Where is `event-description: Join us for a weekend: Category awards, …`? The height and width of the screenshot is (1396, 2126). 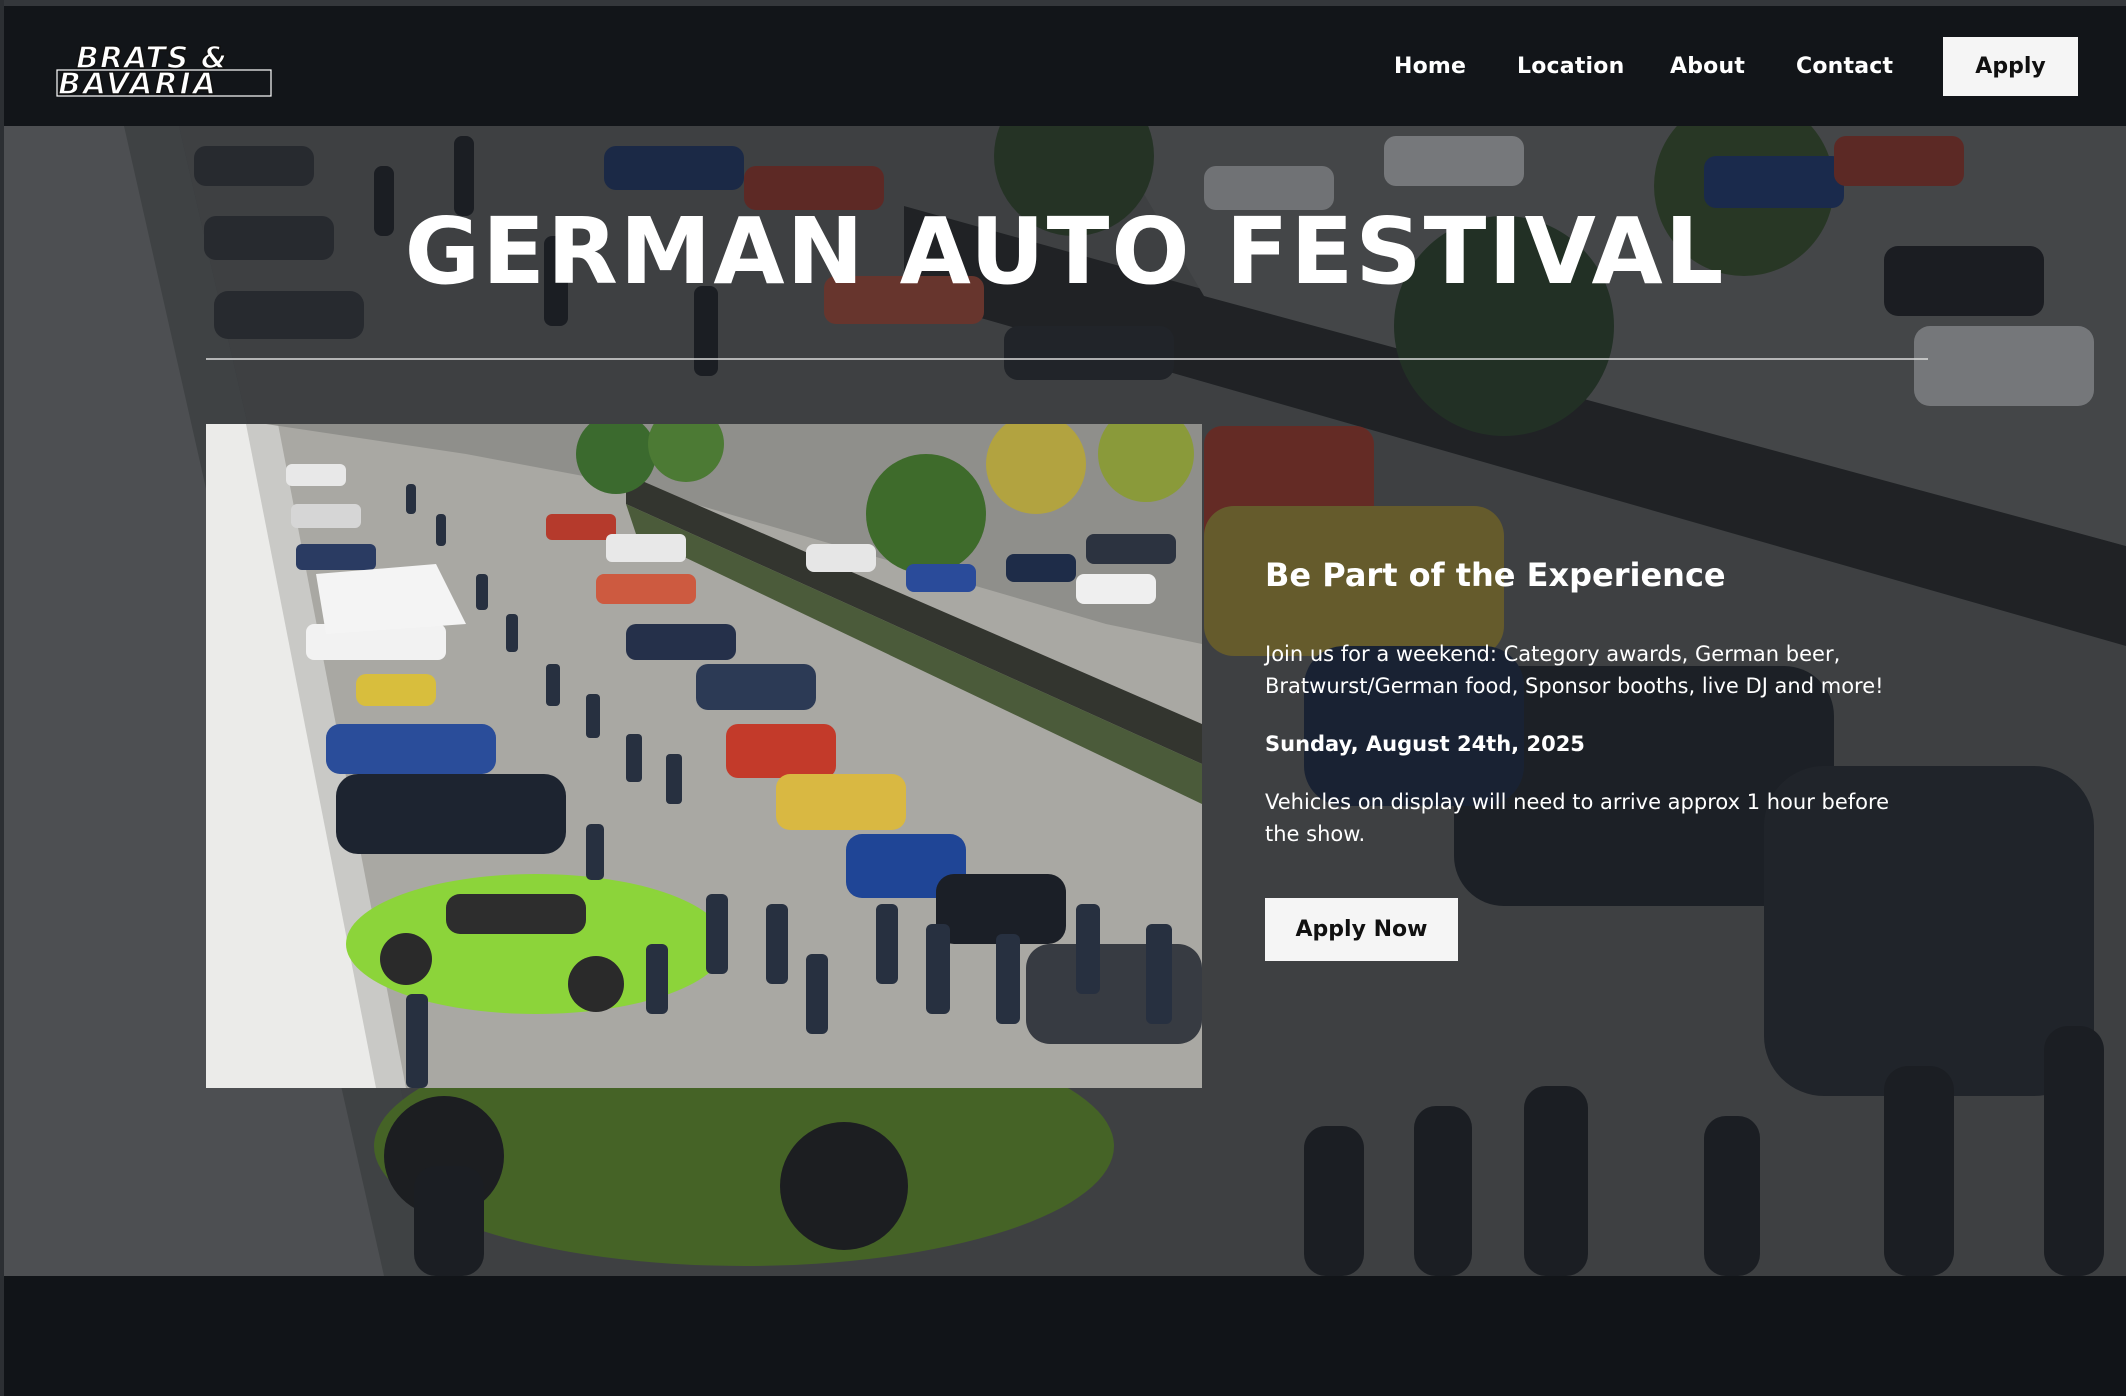
event-description: Join us for a weekend: Category awards, … is located at coordinates (1574, 670).